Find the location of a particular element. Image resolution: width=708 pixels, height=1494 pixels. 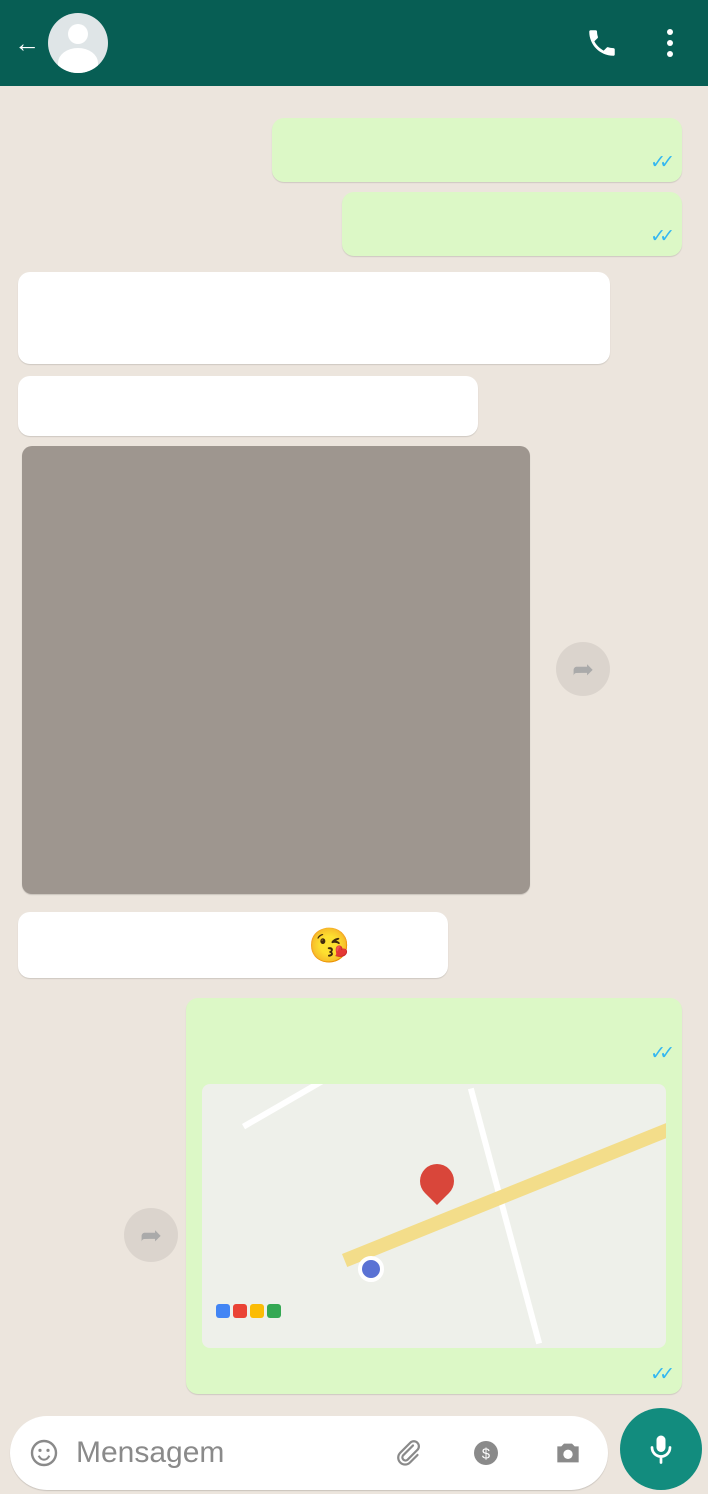

more-vertical-icon is located at coordinates (670, 43).